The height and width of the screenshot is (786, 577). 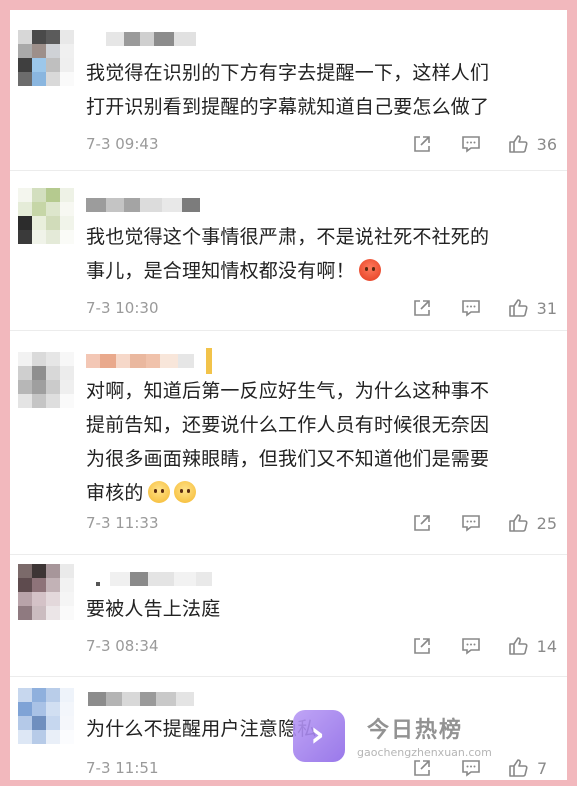 I want to click on like-button: 36, so click(x=532, y=144).